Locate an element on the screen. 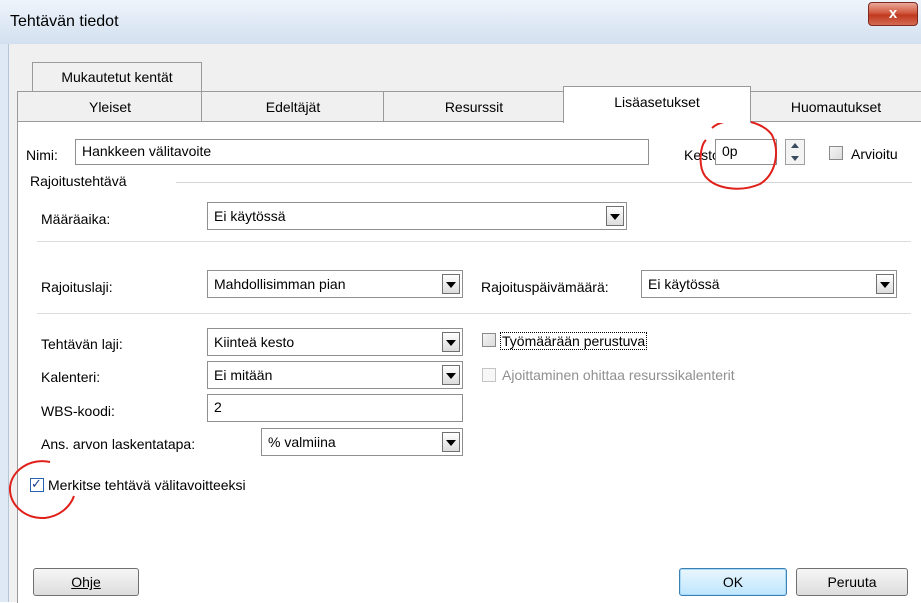 The image size is (921, 603). wbs-input: 2 is located at coordinates (335, 408).